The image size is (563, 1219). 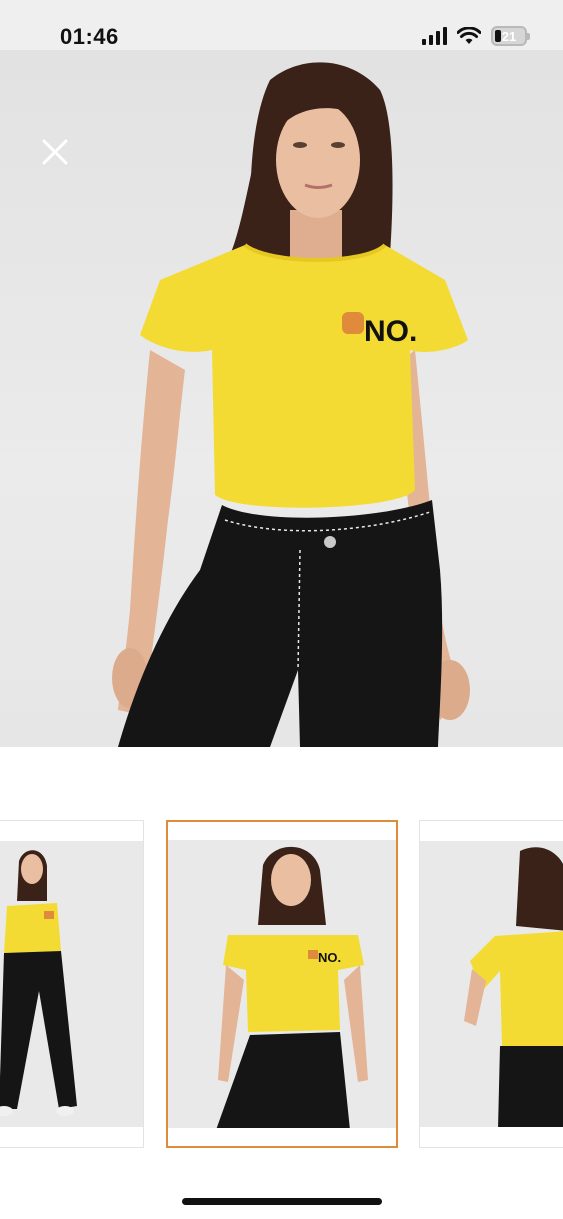 What do you see at coordinates (469, 35) in the screenshot?
I see `wifi-icon` at bounding box center [469, 35].